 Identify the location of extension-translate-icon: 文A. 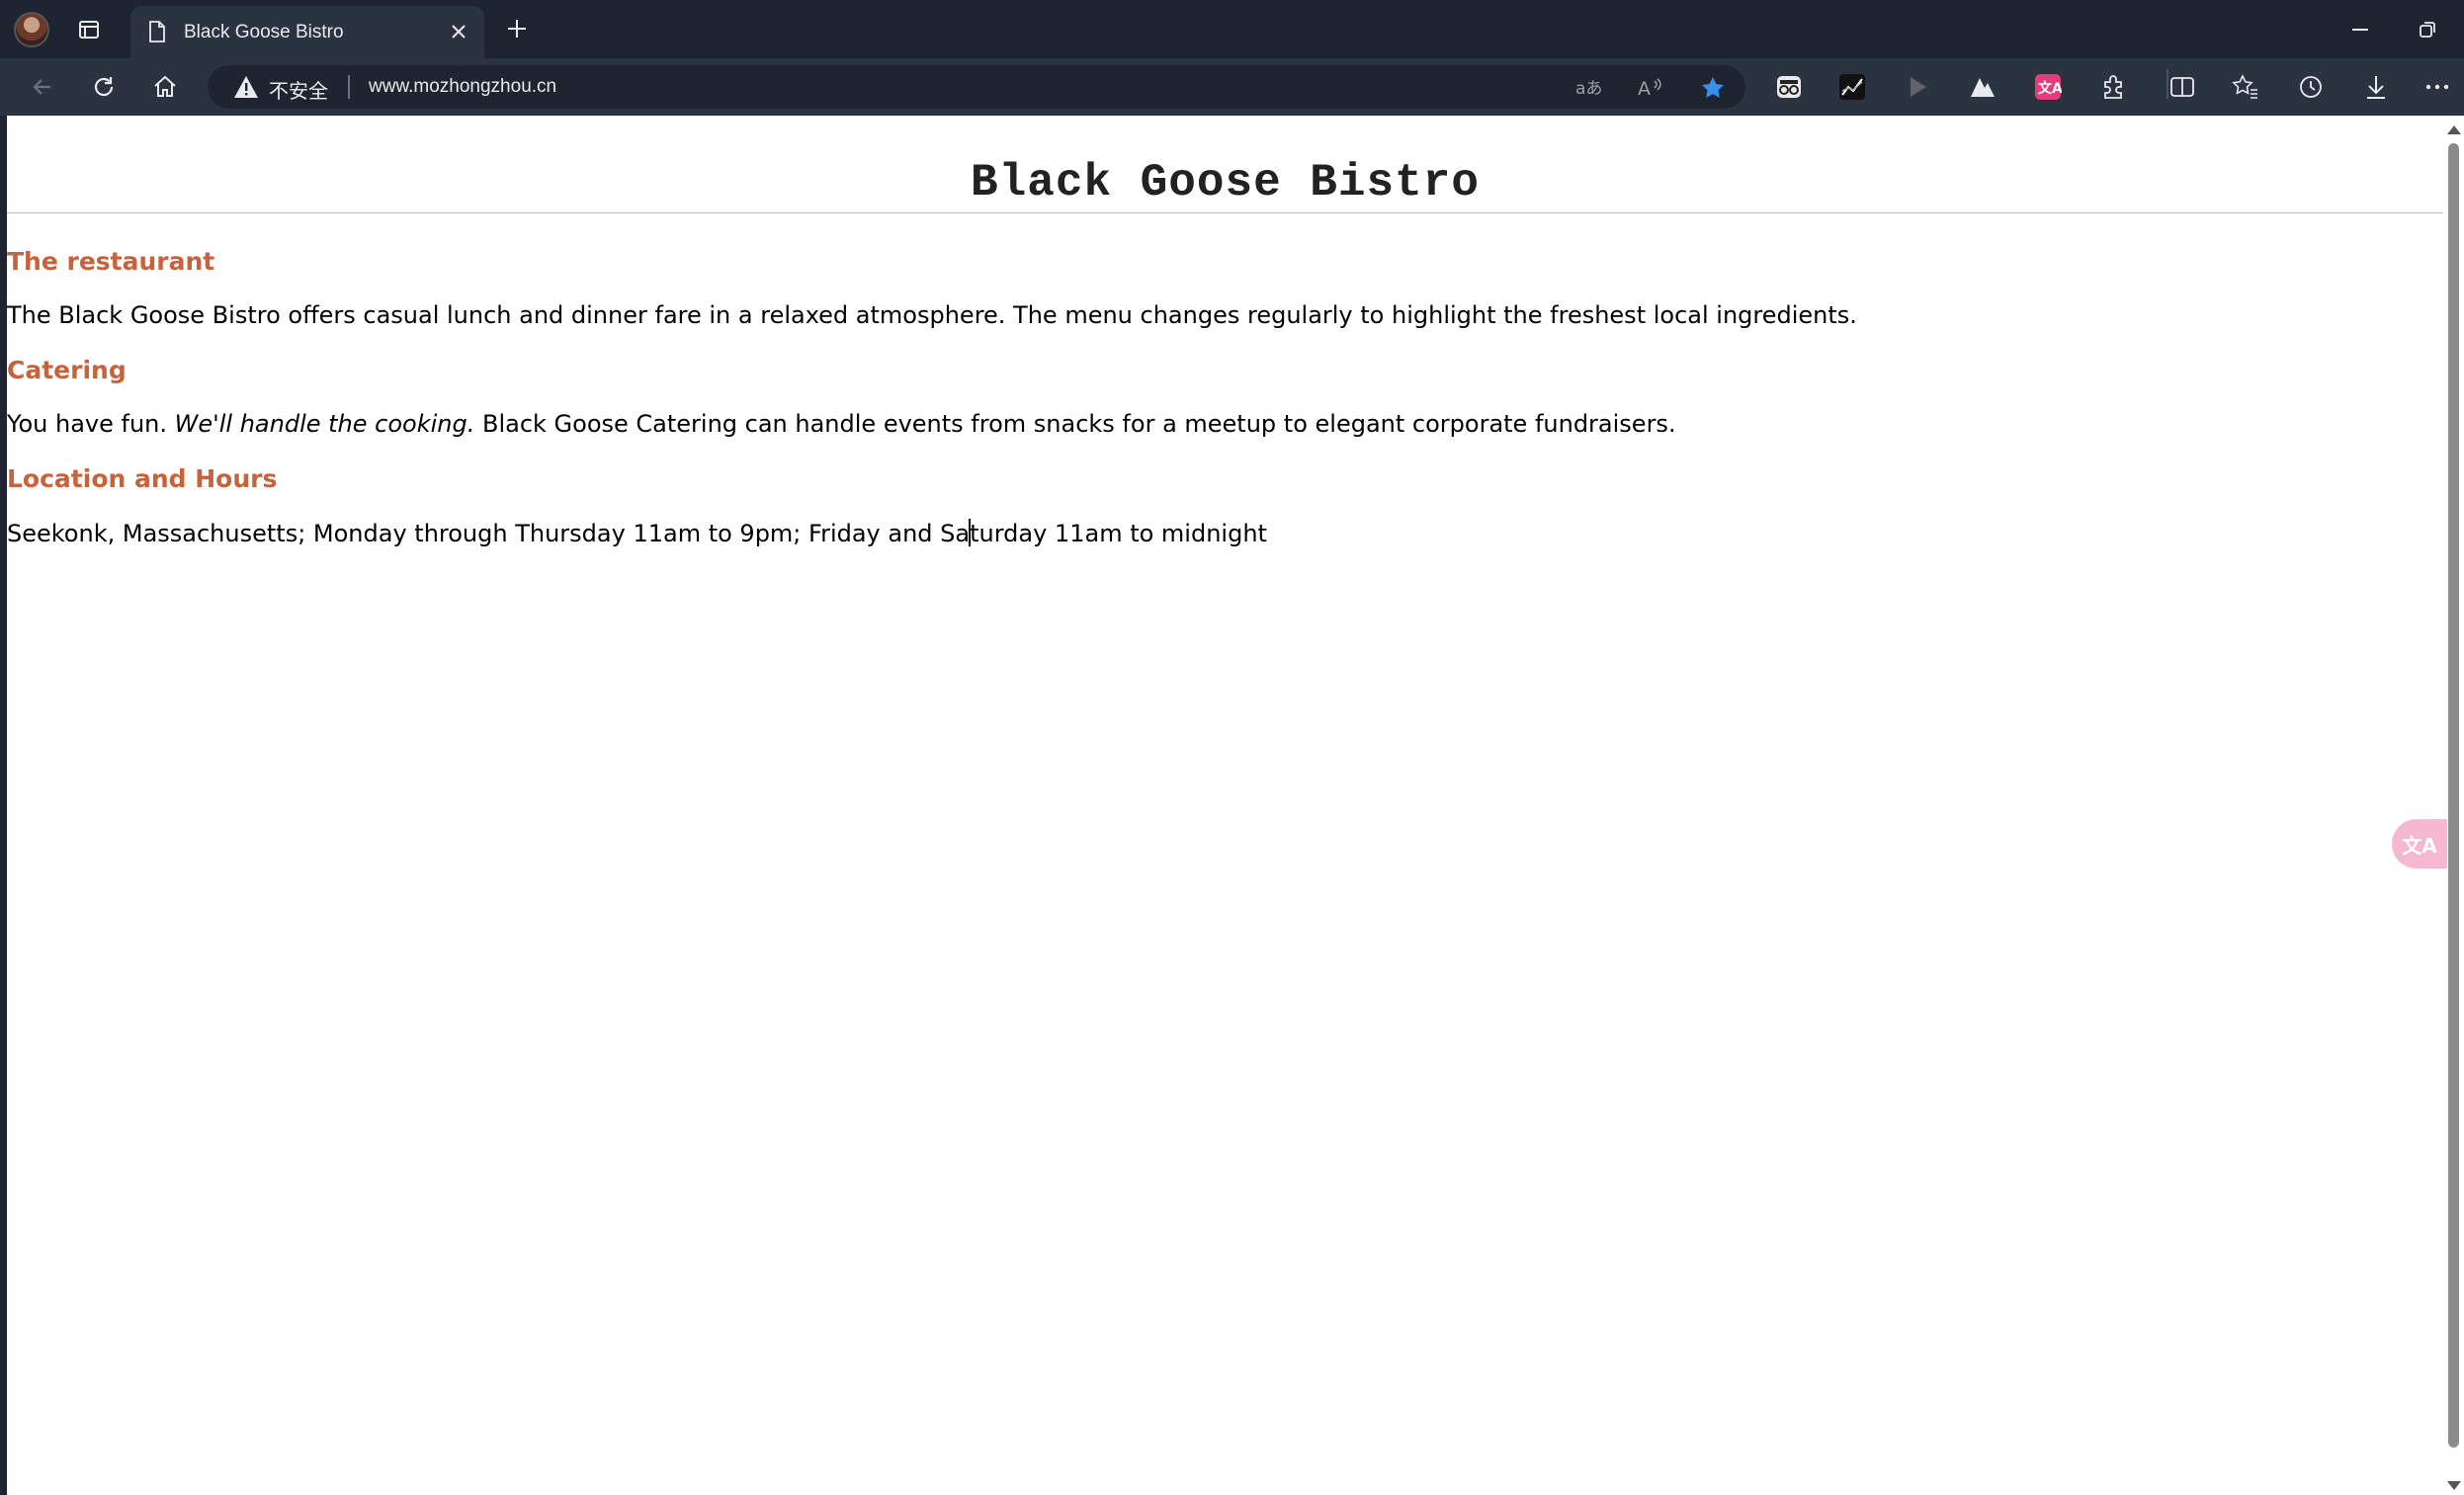
(2048, 87).